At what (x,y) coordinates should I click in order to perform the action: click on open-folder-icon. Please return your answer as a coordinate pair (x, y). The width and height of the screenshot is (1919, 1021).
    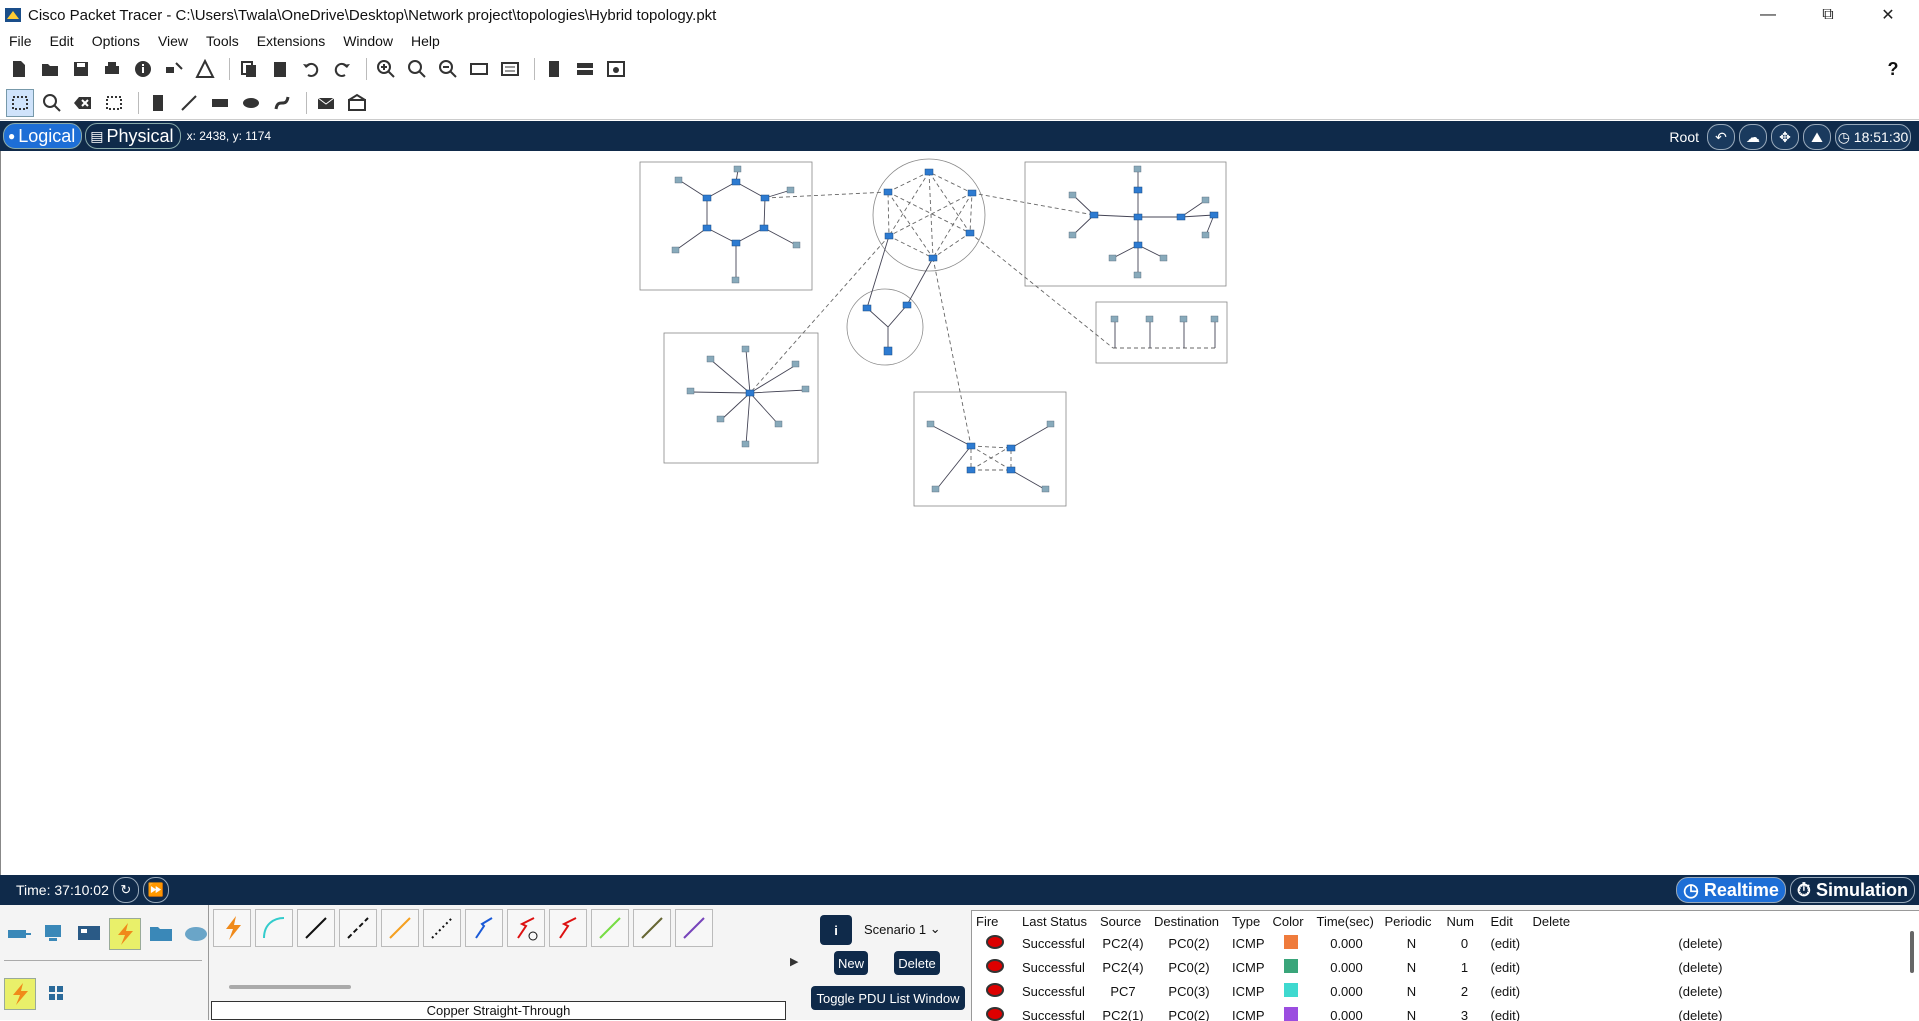
    Looking at the image, I should click on (50, 69).